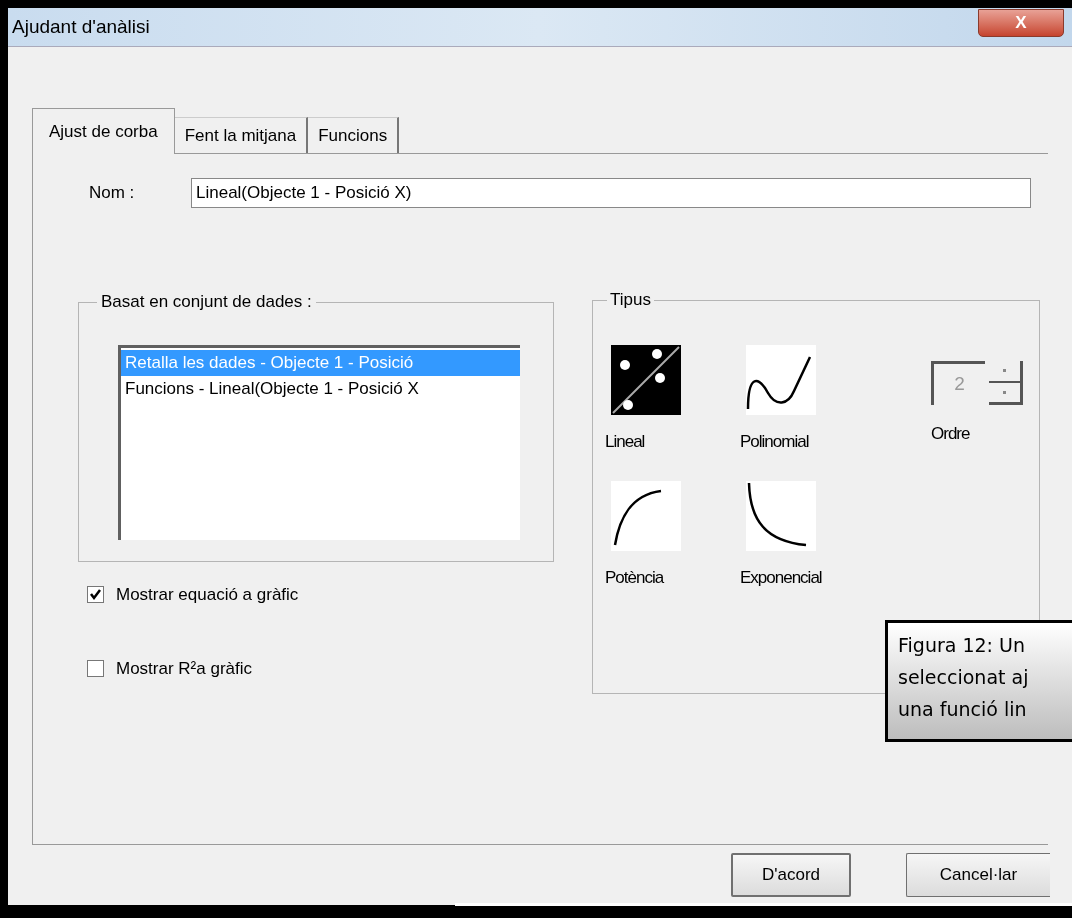 Image resolution: width=1072 pixels, height=918 pixels. I want to click on tab: Ajust de corba, so click(103, 131).